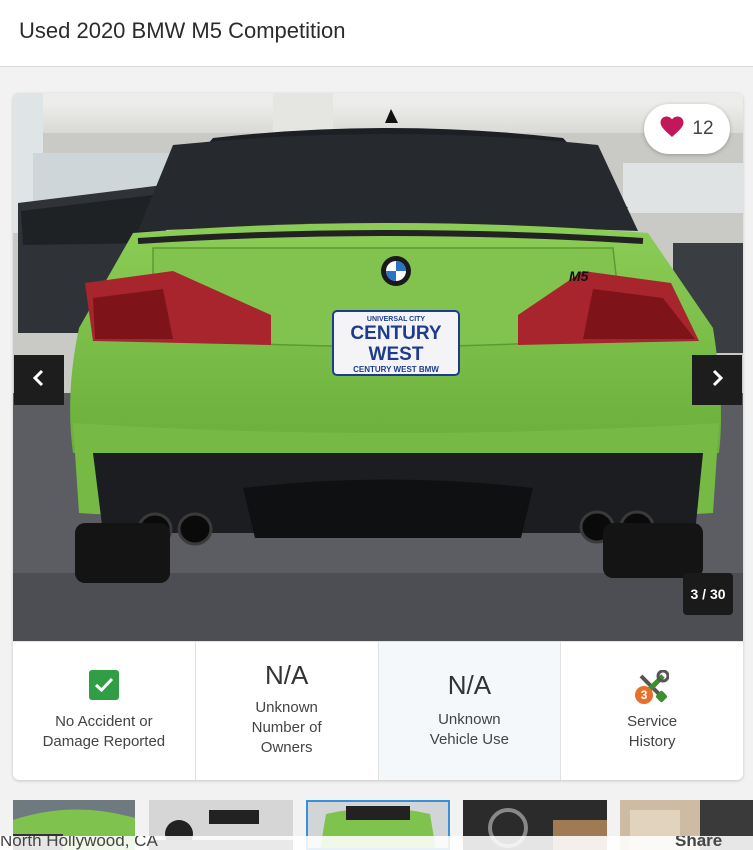 This screenshot has width=753, height=850. What do you see at coordinates (396, 354) in the screenshot?
I see `plate-line2: WEST` at bounding box center [396, 354].